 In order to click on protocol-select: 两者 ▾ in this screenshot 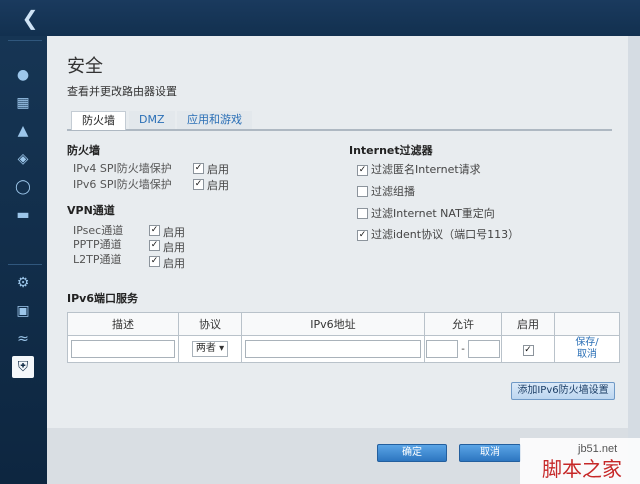, I will do `click(210, 349)`.